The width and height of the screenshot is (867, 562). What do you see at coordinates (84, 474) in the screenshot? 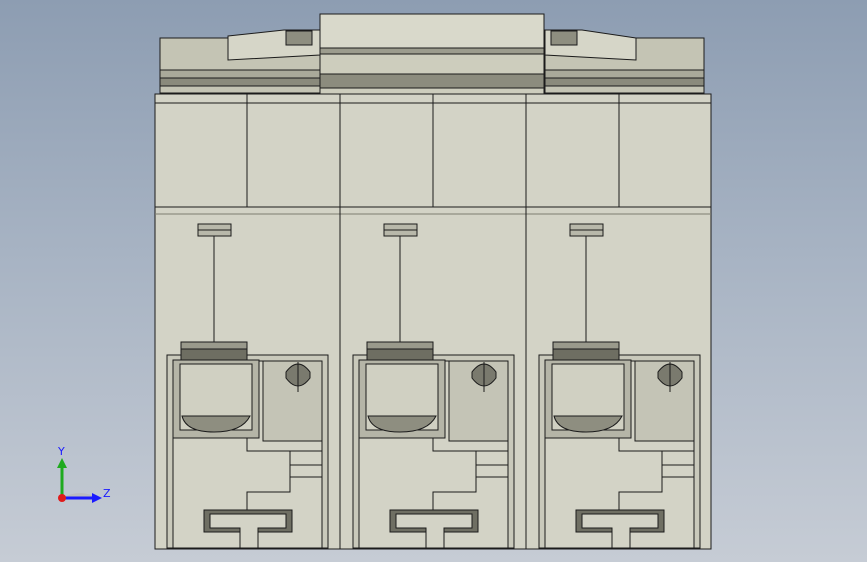
I see `coordinate-triad: Y Z` at bounding box center [84, 474].